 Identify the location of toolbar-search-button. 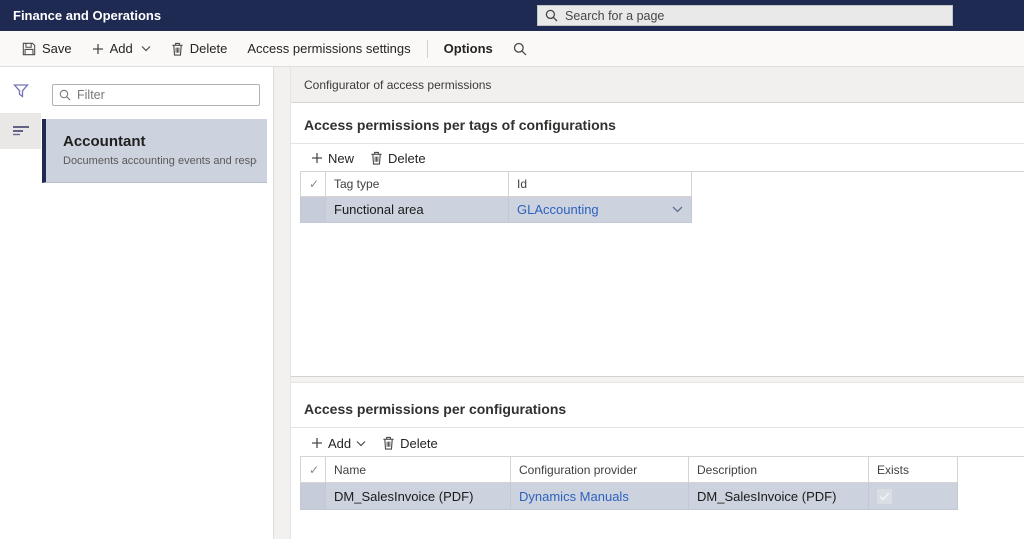
(520, 49).